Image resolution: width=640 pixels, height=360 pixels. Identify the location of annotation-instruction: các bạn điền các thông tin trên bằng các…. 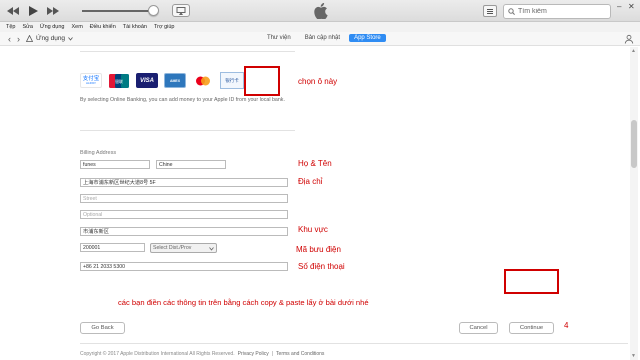
(243, 302).